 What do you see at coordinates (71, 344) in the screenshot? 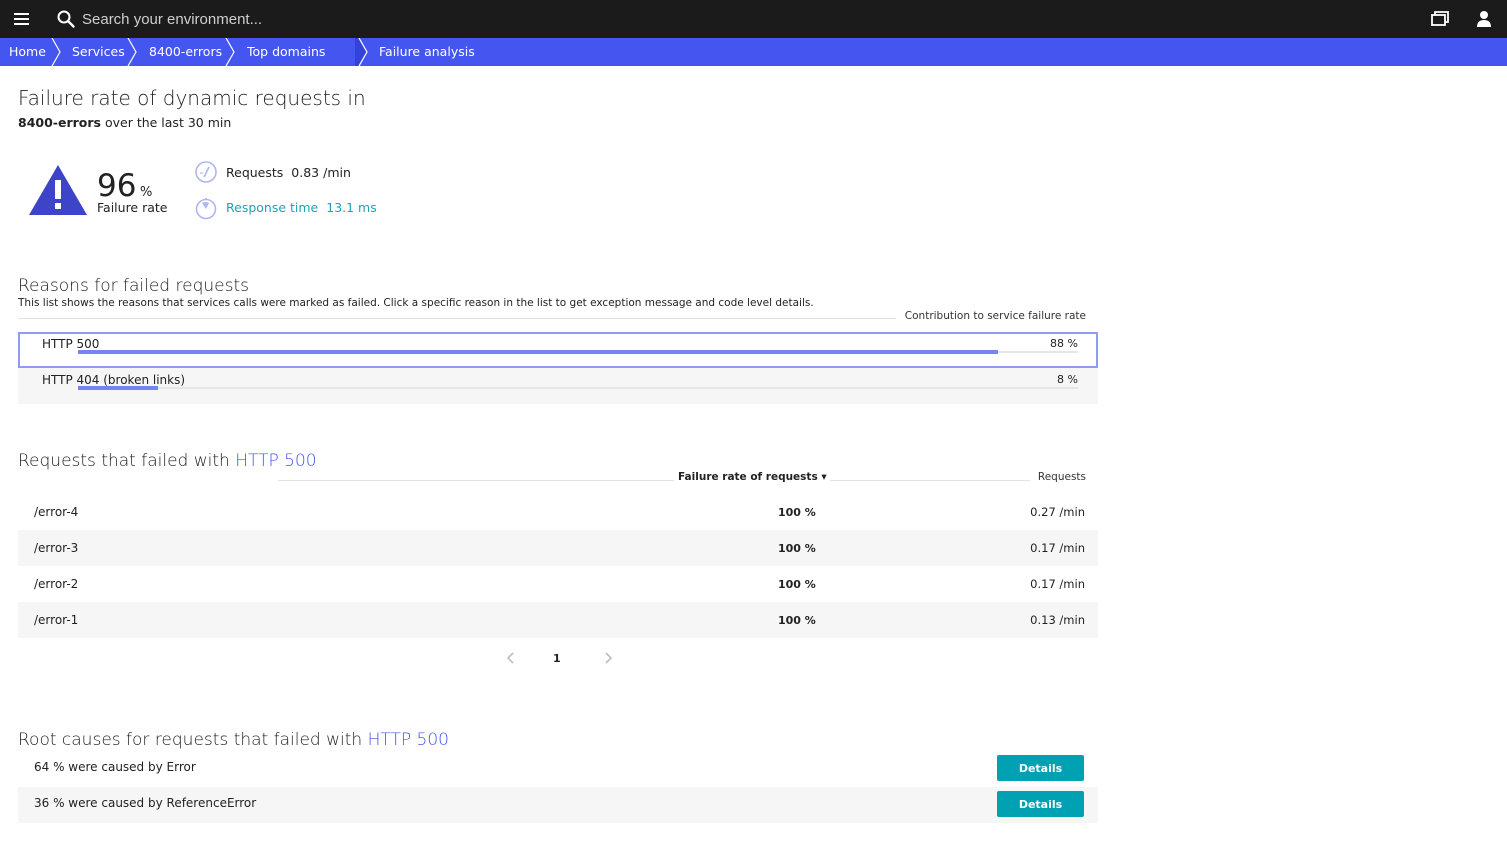
I see `reason-name: HTTP 500` at bounding box center [71, 344].